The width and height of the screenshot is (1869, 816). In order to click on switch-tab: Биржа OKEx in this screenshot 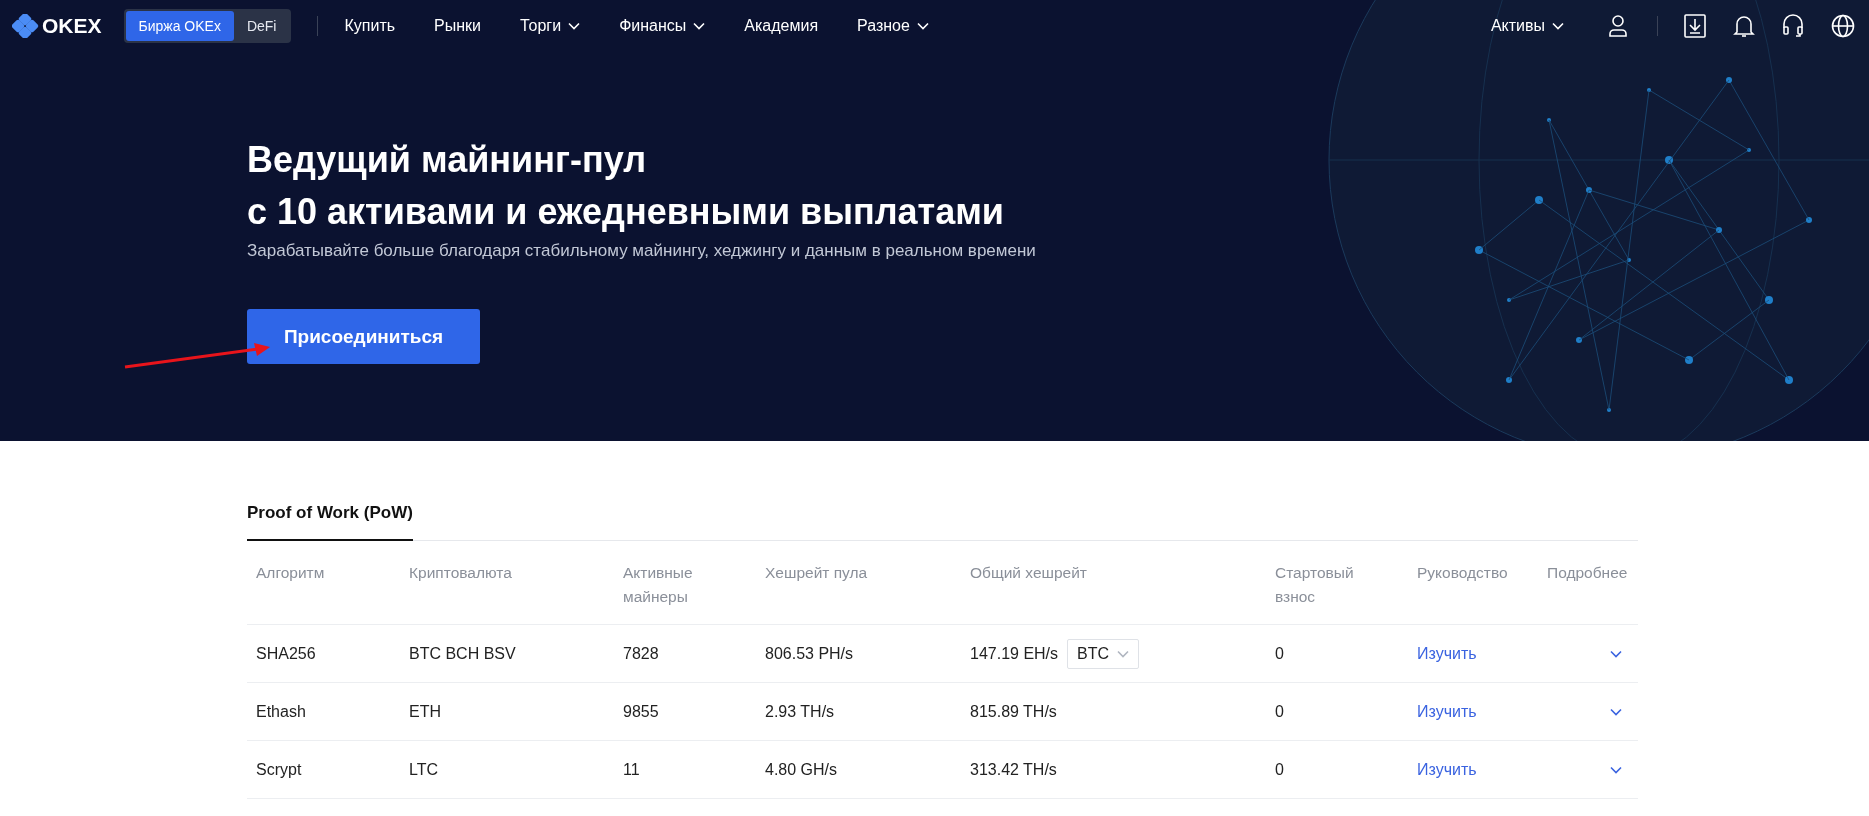, I will do `click(179, 26)`.